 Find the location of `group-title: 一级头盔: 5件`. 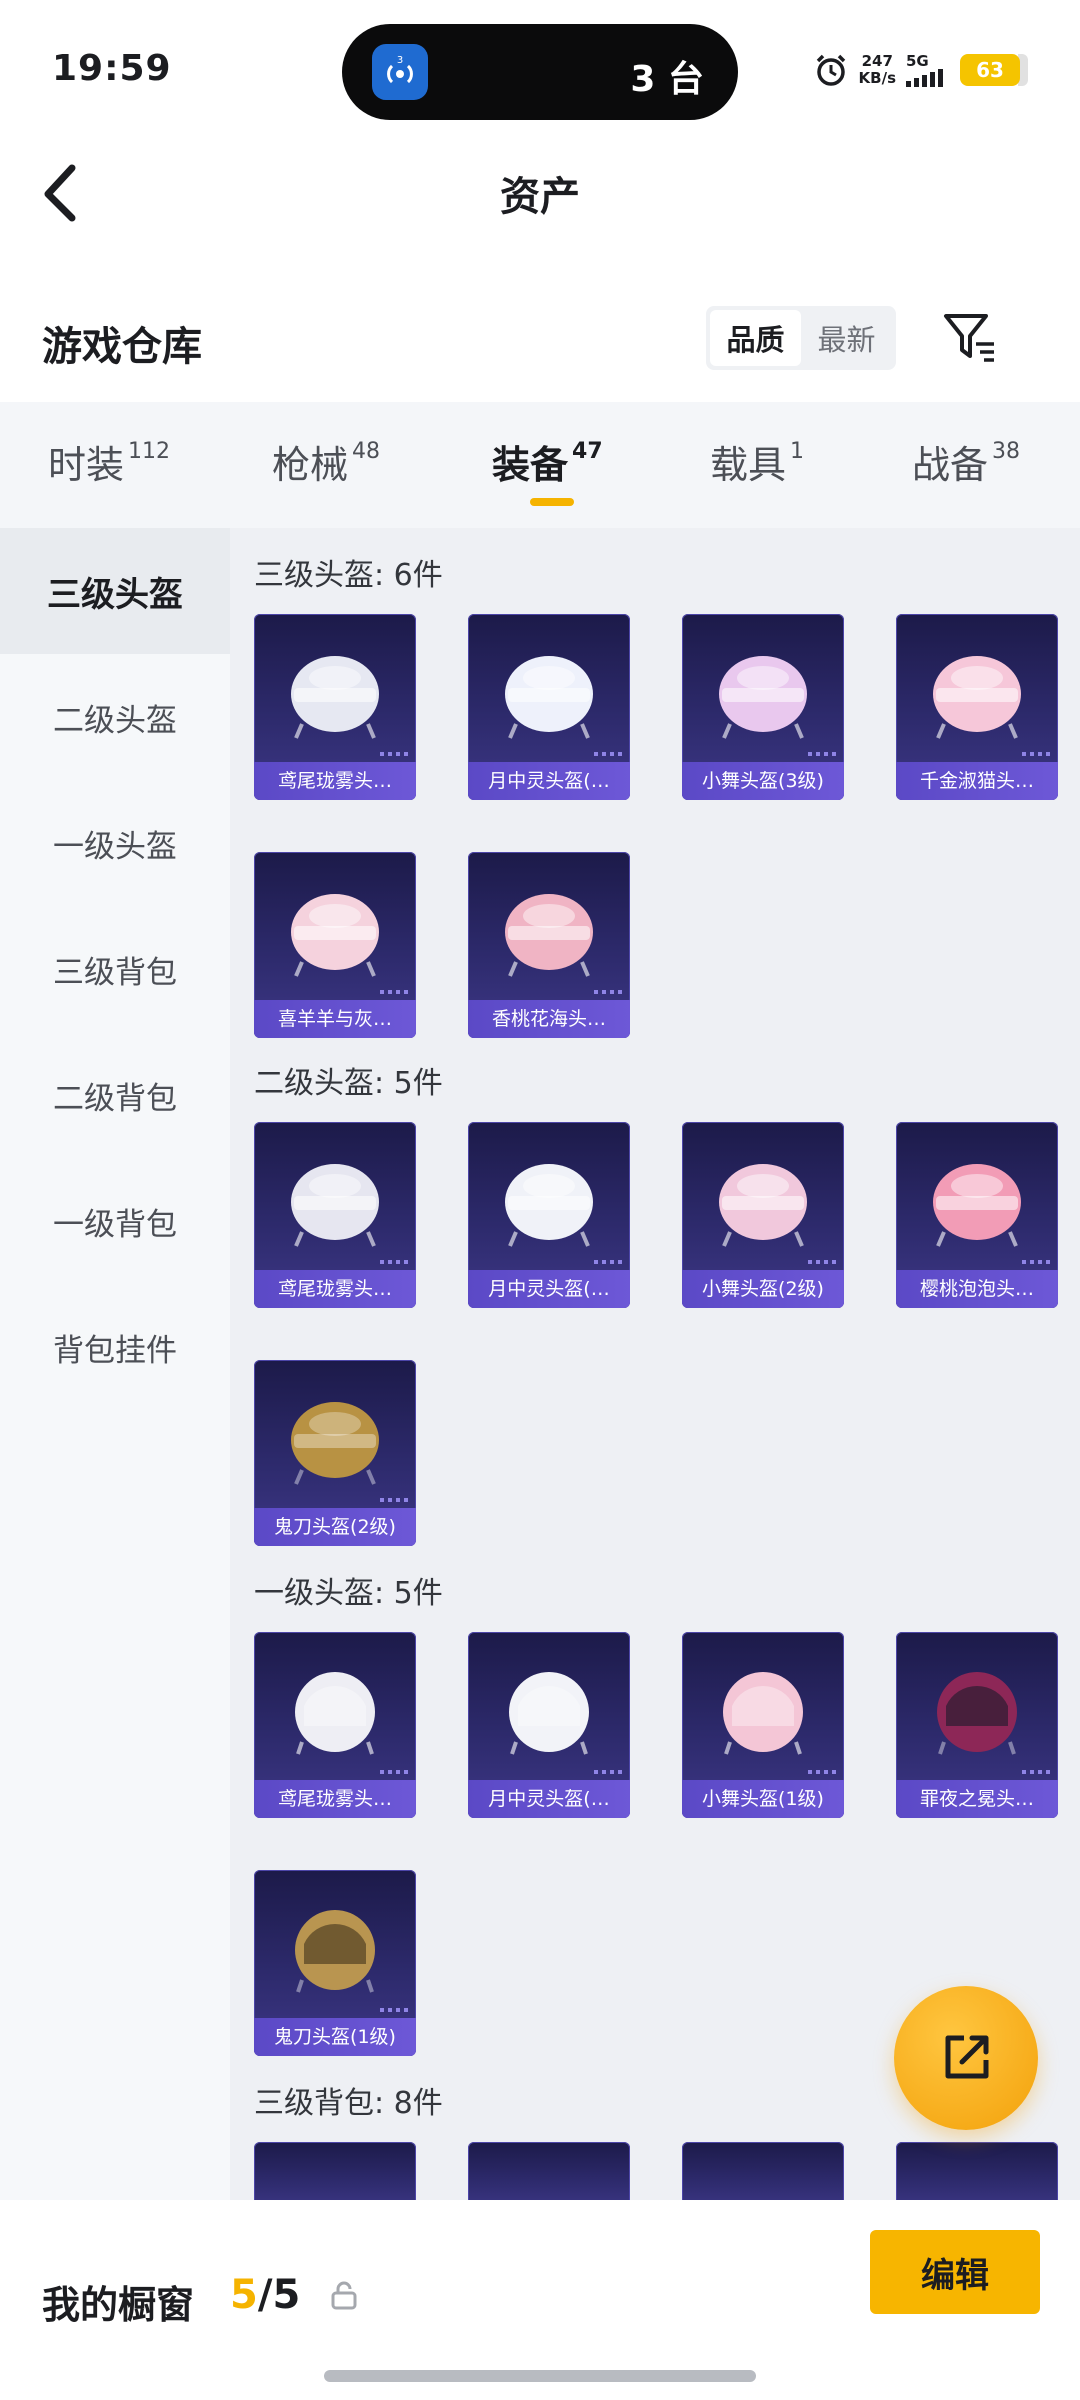

group-title: 一级头盔: 5件 is located at coordinates (348, 1593).